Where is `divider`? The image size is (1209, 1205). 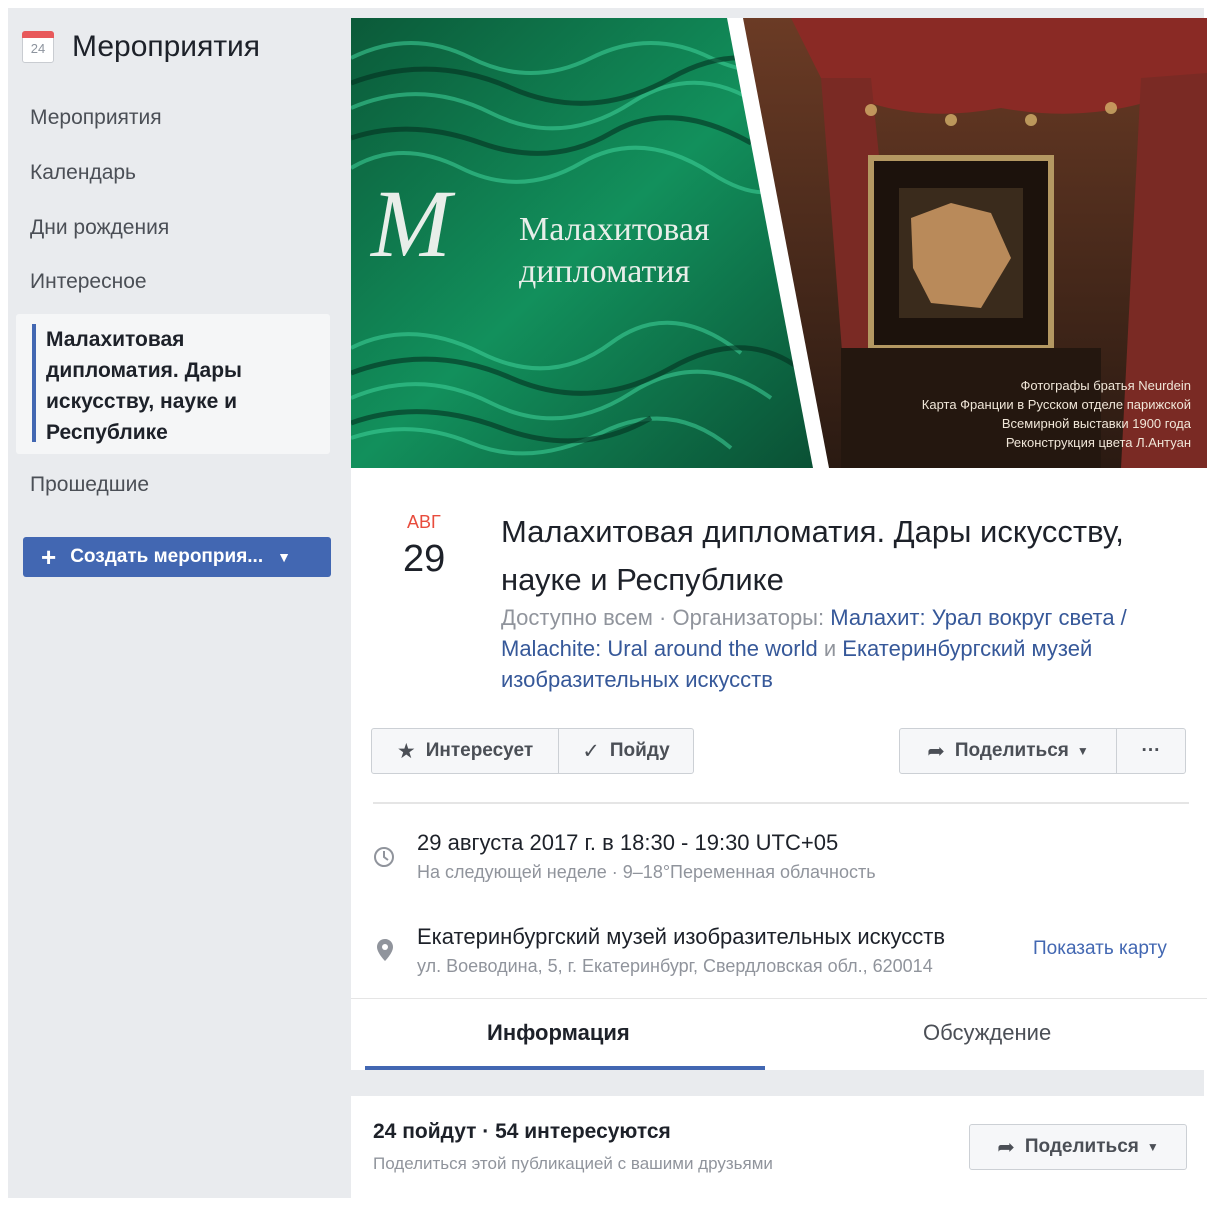
divider is located at coordinates (781, 803).